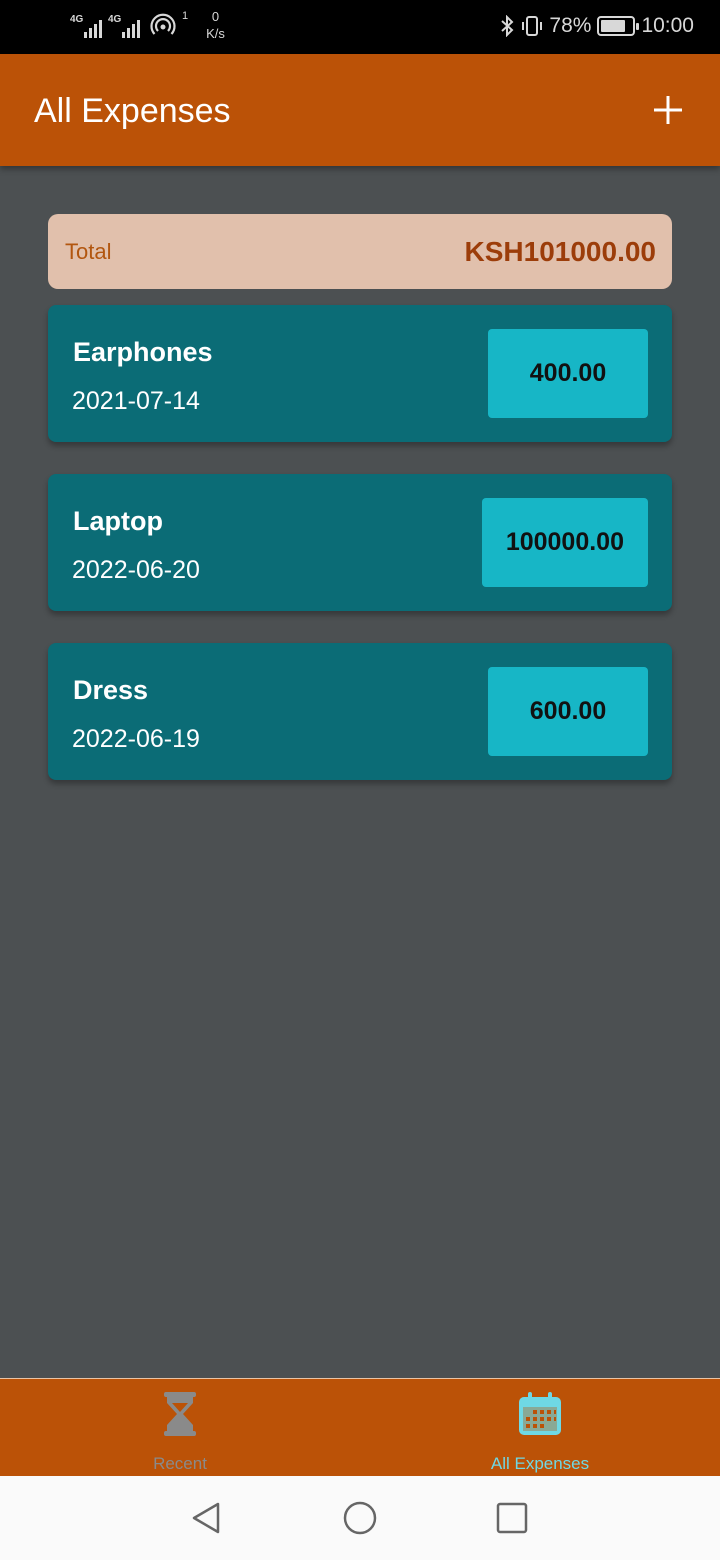 The image size is (720, 1560). What do you see at coordinates (215, 16) in the screenshot?
I see `speed-value: 0` at bounding box center [215, 16].